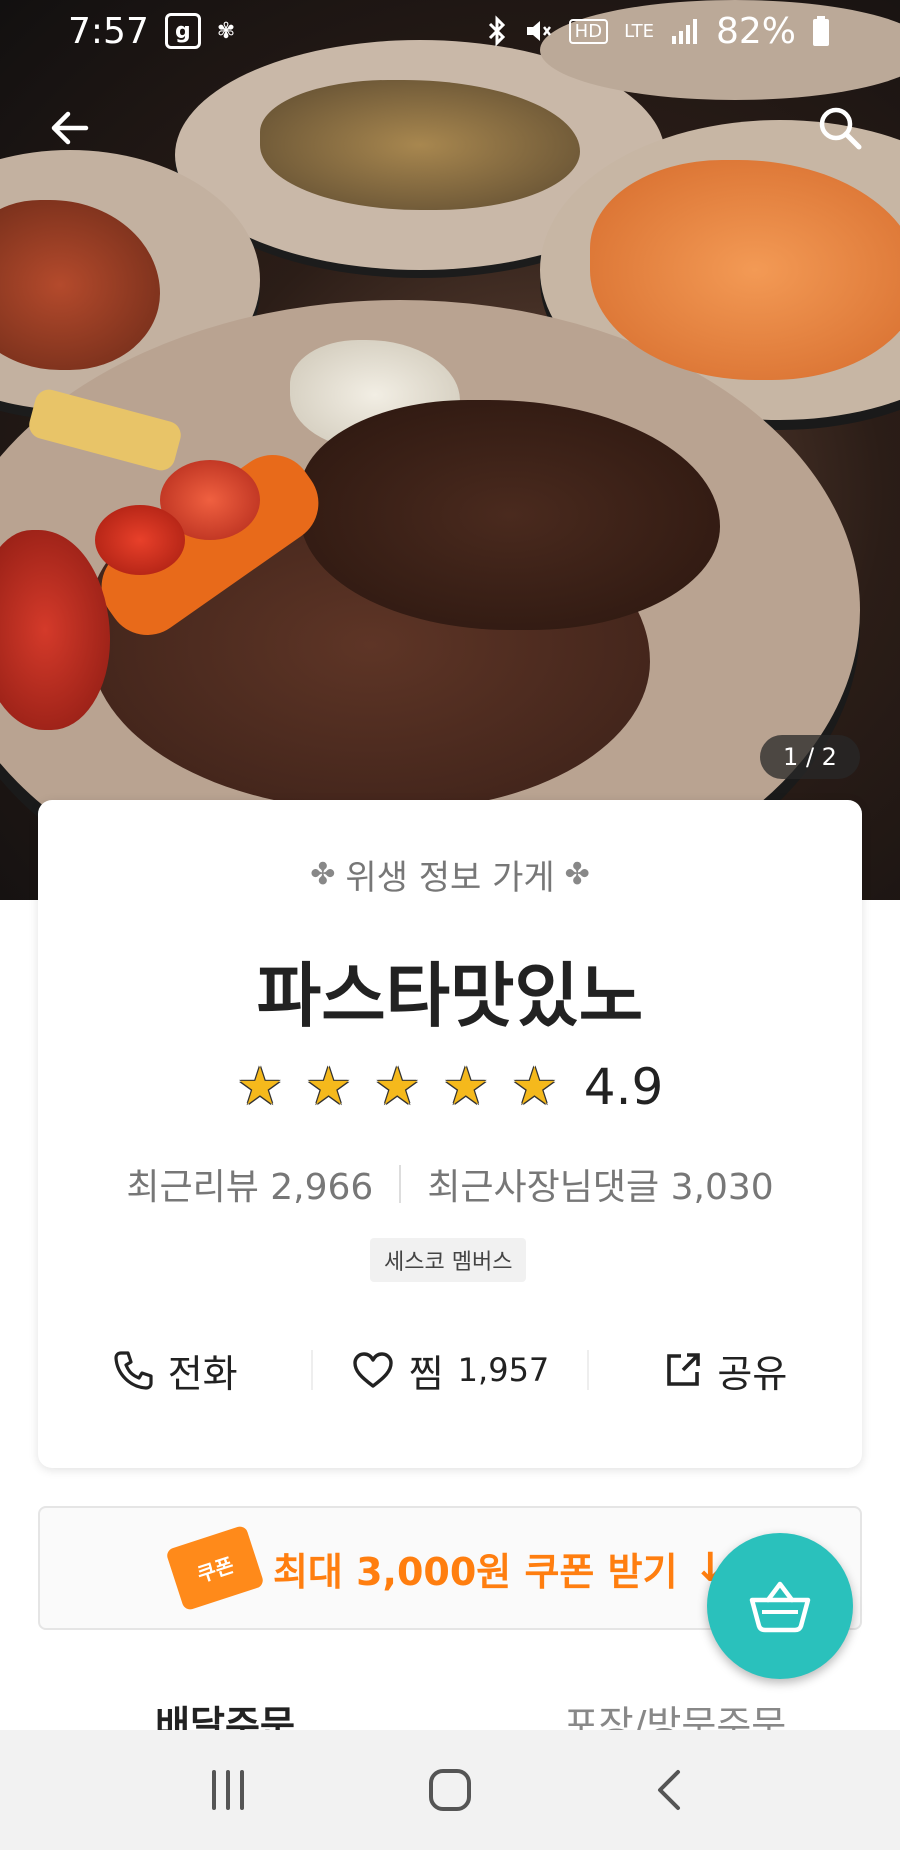 The height and width of the screenshot is (1850, 900). What do you see at coordinates (323, 874) in the screenshot?
I see `laurel-left-icon: ✤` at bounding box center [323, 874].